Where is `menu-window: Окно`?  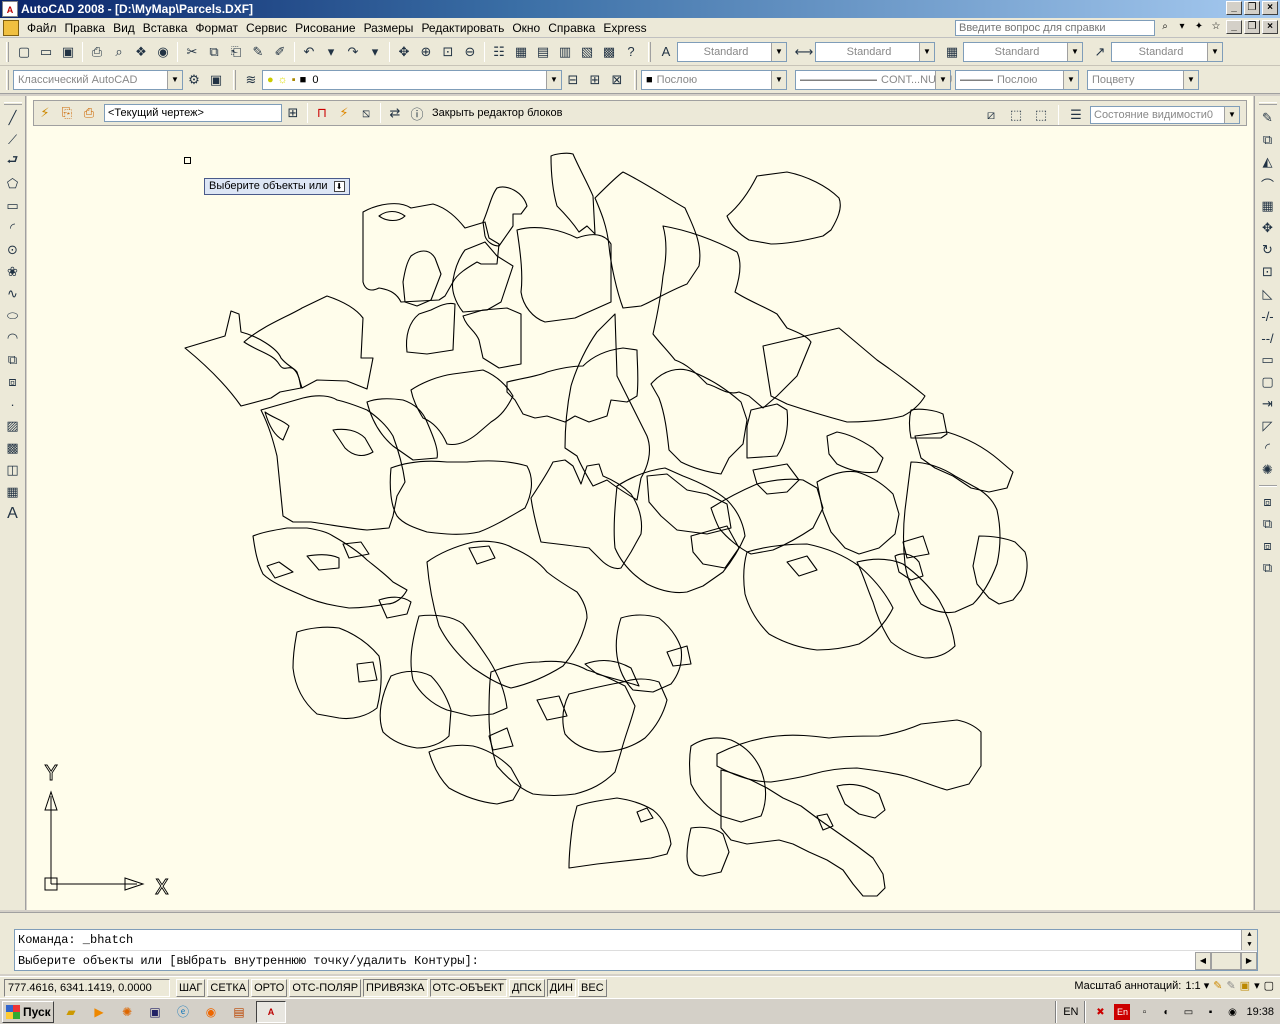
menu-window: Окно is located at coordinates (526, 28).